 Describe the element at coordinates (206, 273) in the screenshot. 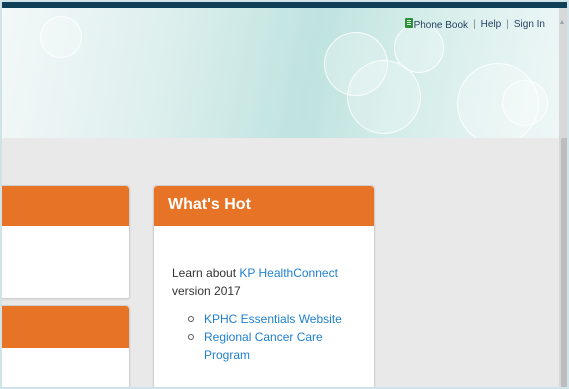

I see `intro-text: Learn about` at that location.